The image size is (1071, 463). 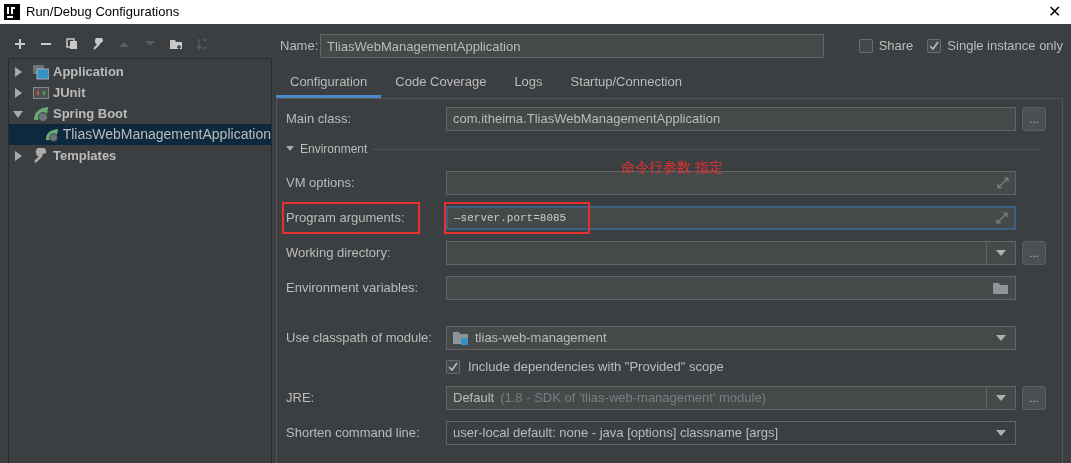 What do you see at coordinates (626, 83) in the screenshot?
I see `tab: Startup/Connection` at bounding box center [626, 83].